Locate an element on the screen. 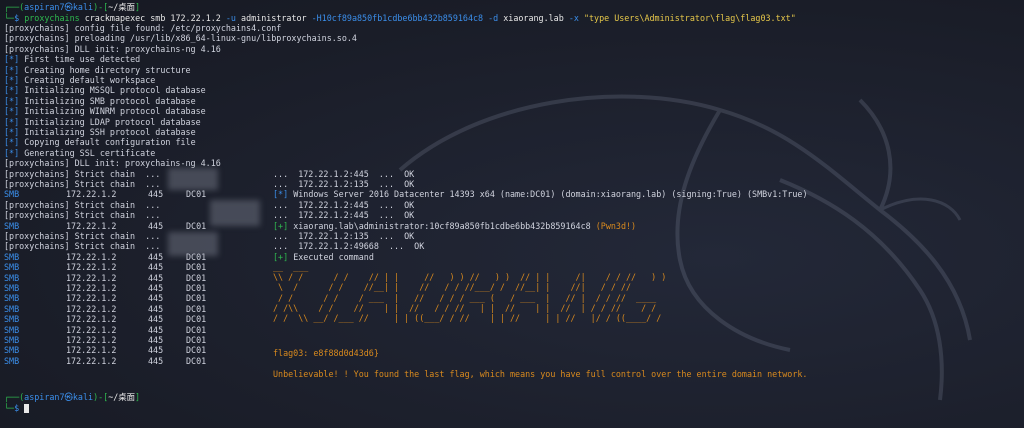 This screenshot has height=428, width=1024. ok-line: ... 172.22.1.2:49668 ... OK is located at coordinates (349, 246).